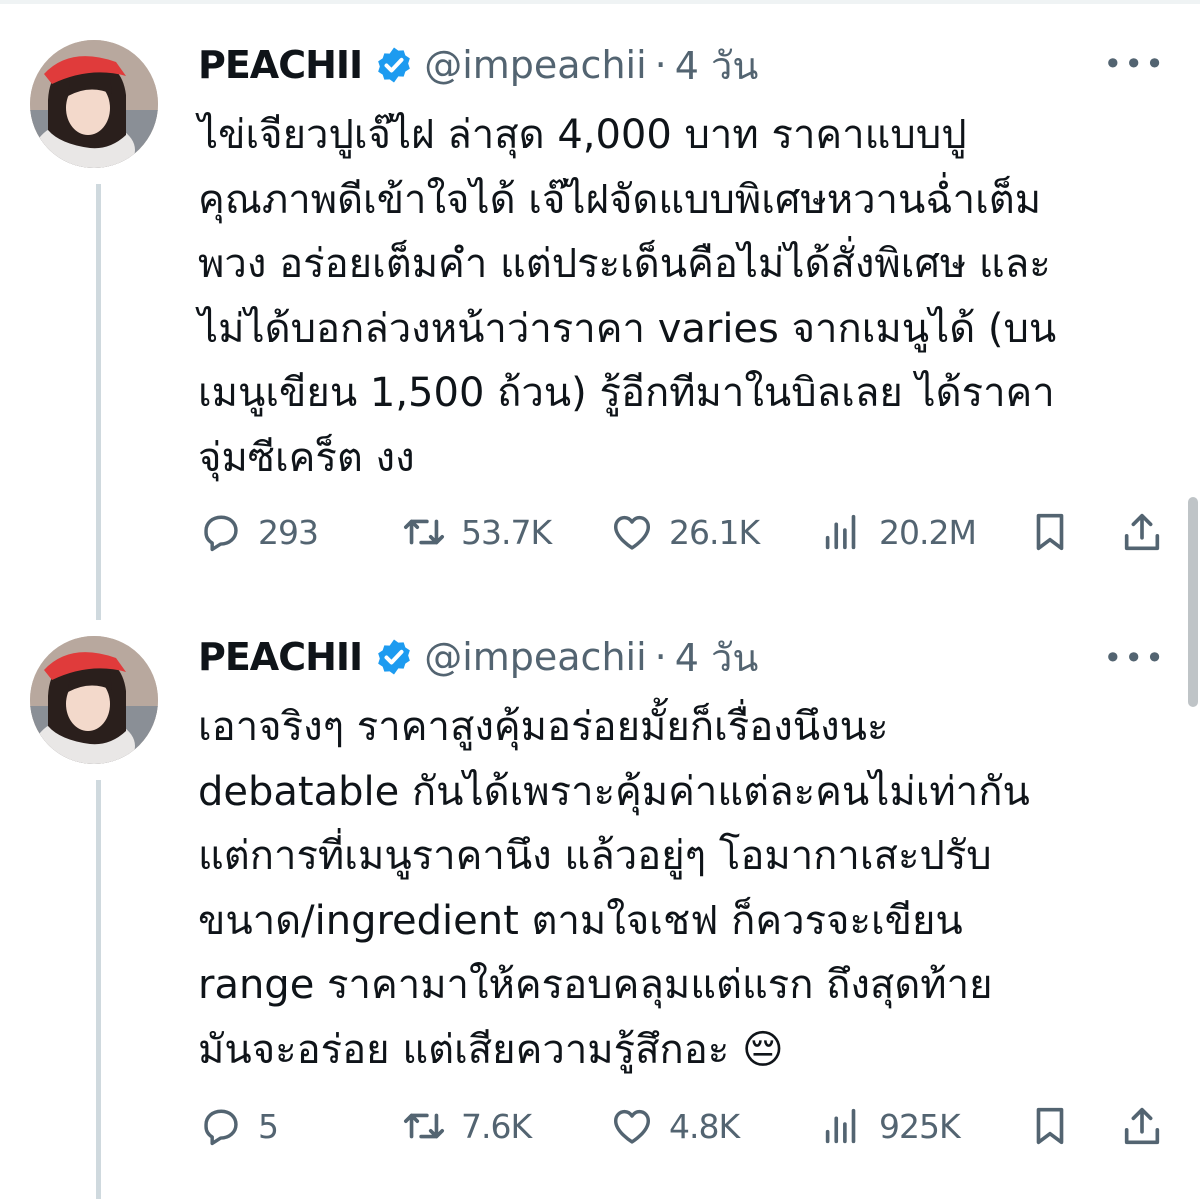 The width and height of the screenshot is (1200, 1199). Describe the element at coordinates (268, 1126) in the screenshot. I see `reply-count: 5` at that location.